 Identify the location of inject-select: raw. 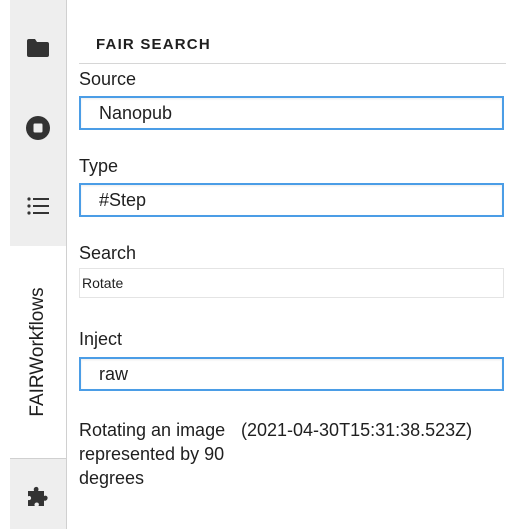
(291, 374).